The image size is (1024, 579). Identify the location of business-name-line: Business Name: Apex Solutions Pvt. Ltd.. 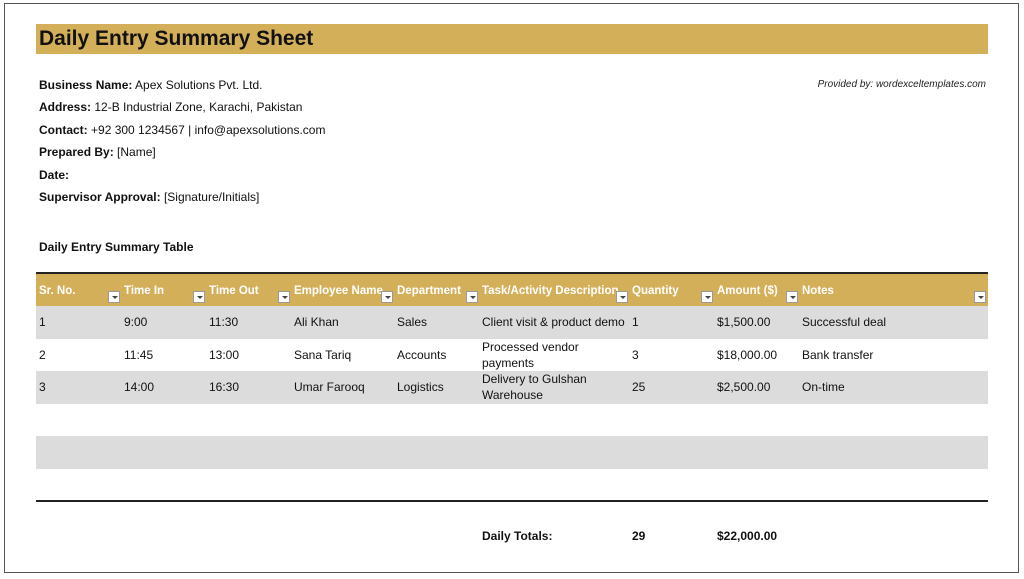
(150, 85).